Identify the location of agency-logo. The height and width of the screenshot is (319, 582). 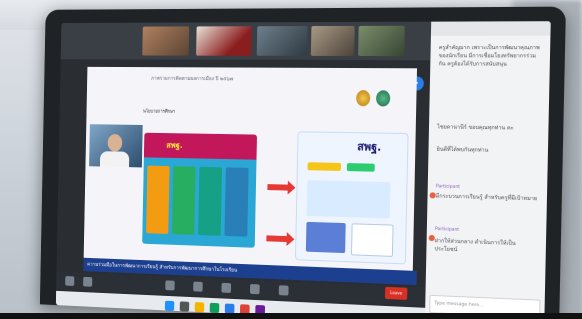
(383, 98).